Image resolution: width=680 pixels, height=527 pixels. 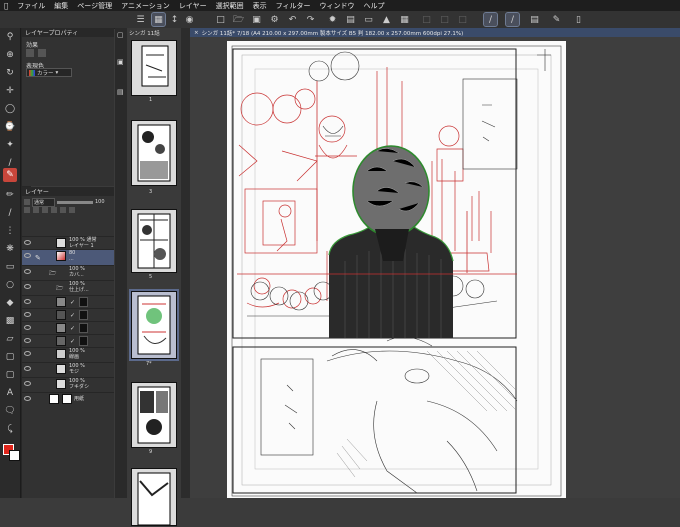 What do you see at coordinates (220, 19) in the screenshot?
I see `new-file-icon: □` at bounding box center [220, 19].